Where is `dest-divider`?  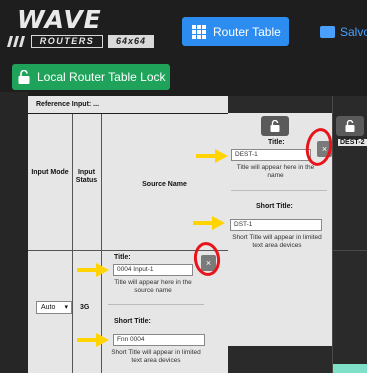
dest-divider is located at coordinates (279, 190).